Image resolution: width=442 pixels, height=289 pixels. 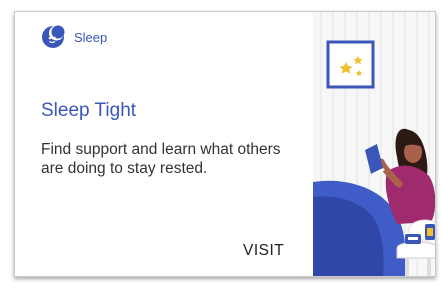 I want to click on card-header: Sleep, so click(x=74, y=37).